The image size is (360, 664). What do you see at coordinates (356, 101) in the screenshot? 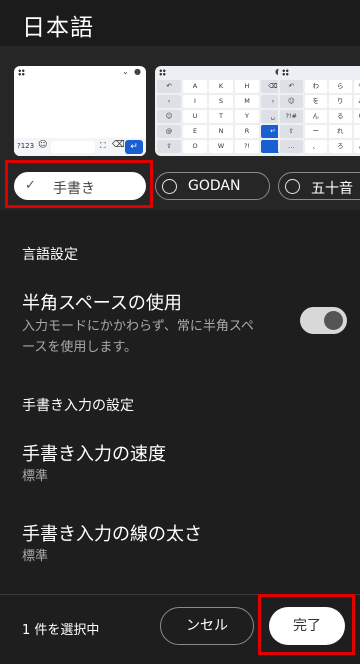
I see `key: みひ` at bounding box center [356, 101].